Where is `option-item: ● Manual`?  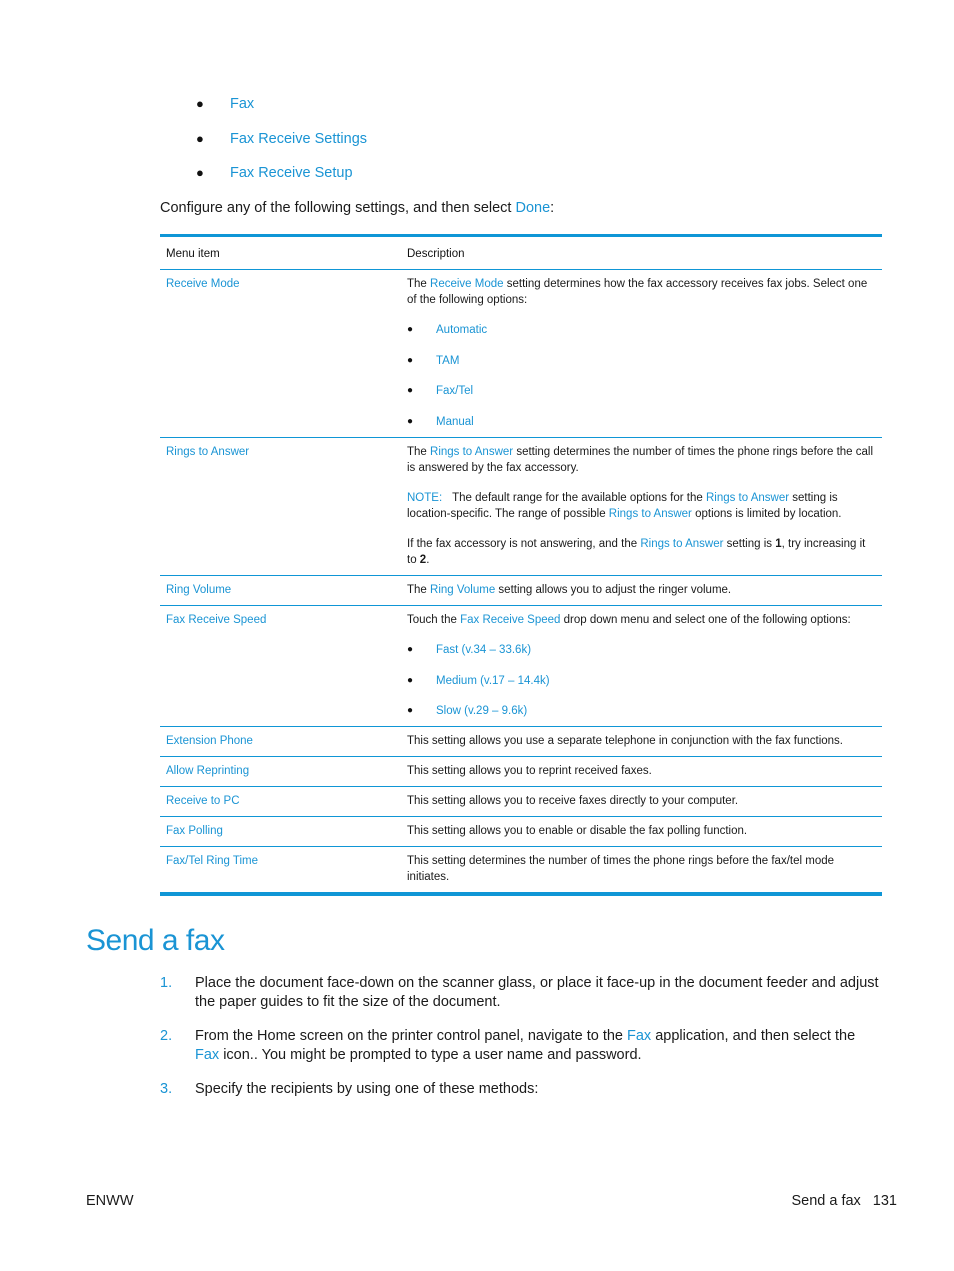
option-item: ● Manual is located at coordinates (641, 422).